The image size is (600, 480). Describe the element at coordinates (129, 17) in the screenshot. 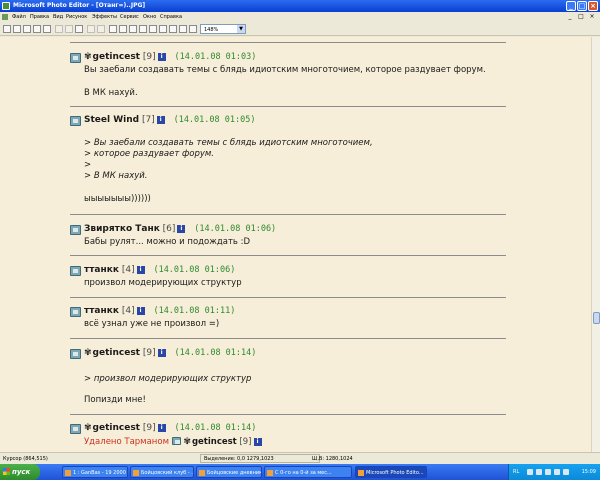

I see `menu-tools: Сервис` at that location.